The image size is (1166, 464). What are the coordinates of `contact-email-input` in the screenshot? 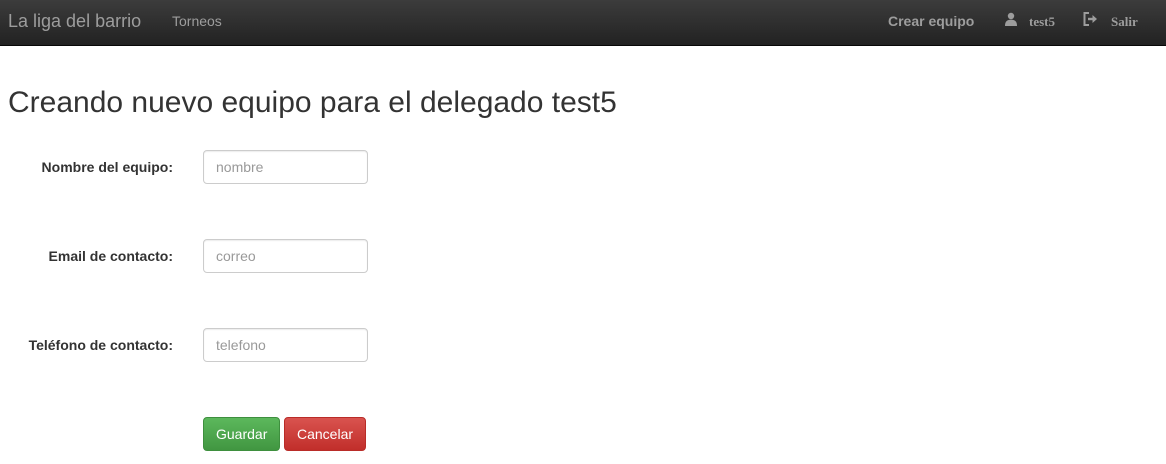 It's located at (285, 256).